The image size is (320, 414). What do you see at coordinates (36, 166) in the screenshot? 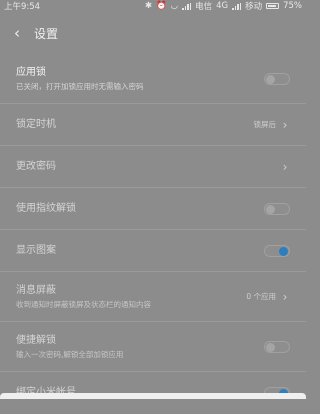
I see `change-password-title: 更改密码` at bounding box center [36, 166].